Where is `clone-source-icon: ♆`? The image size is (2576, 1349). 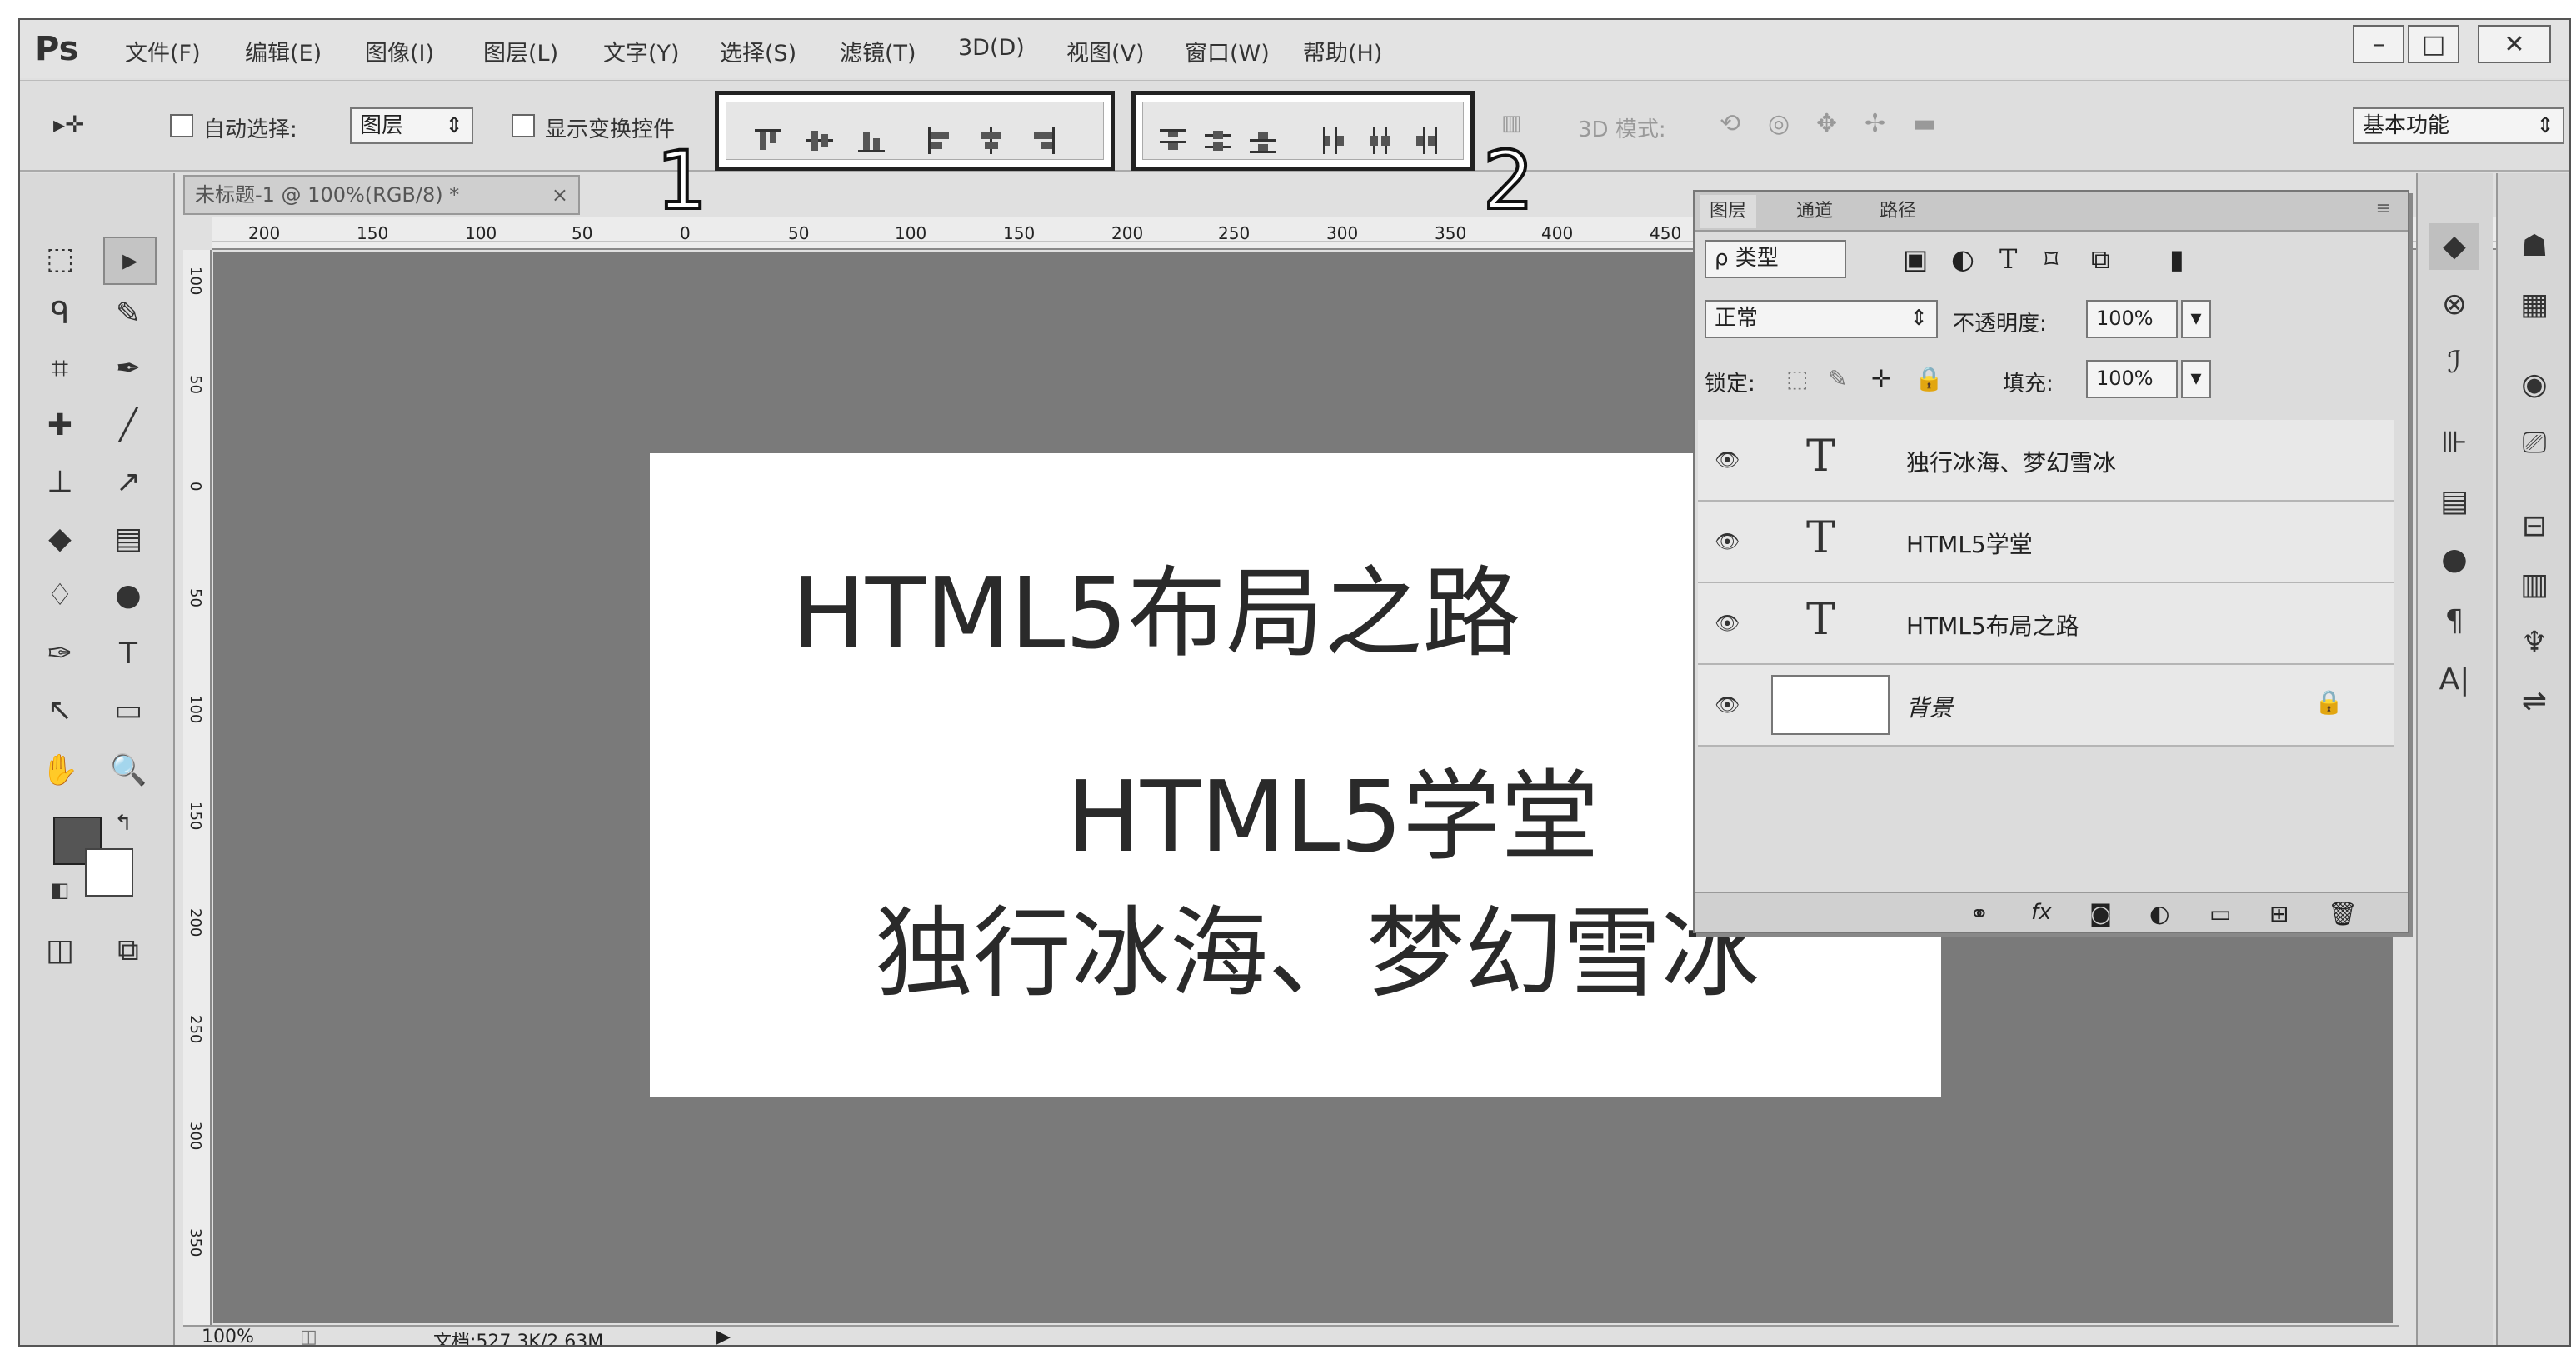
clone-source-icon: ♆ is located at coordinates (2534, 643).